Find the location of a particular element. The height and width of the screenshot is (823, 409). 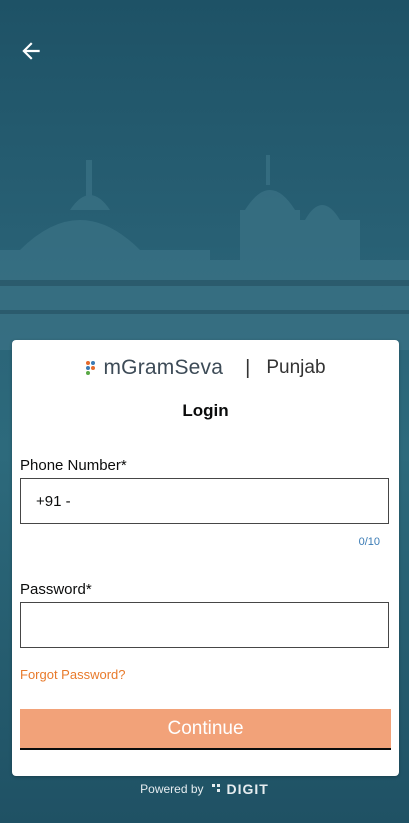

digit-logo: DIGIT is located at coordinates (240, 789).